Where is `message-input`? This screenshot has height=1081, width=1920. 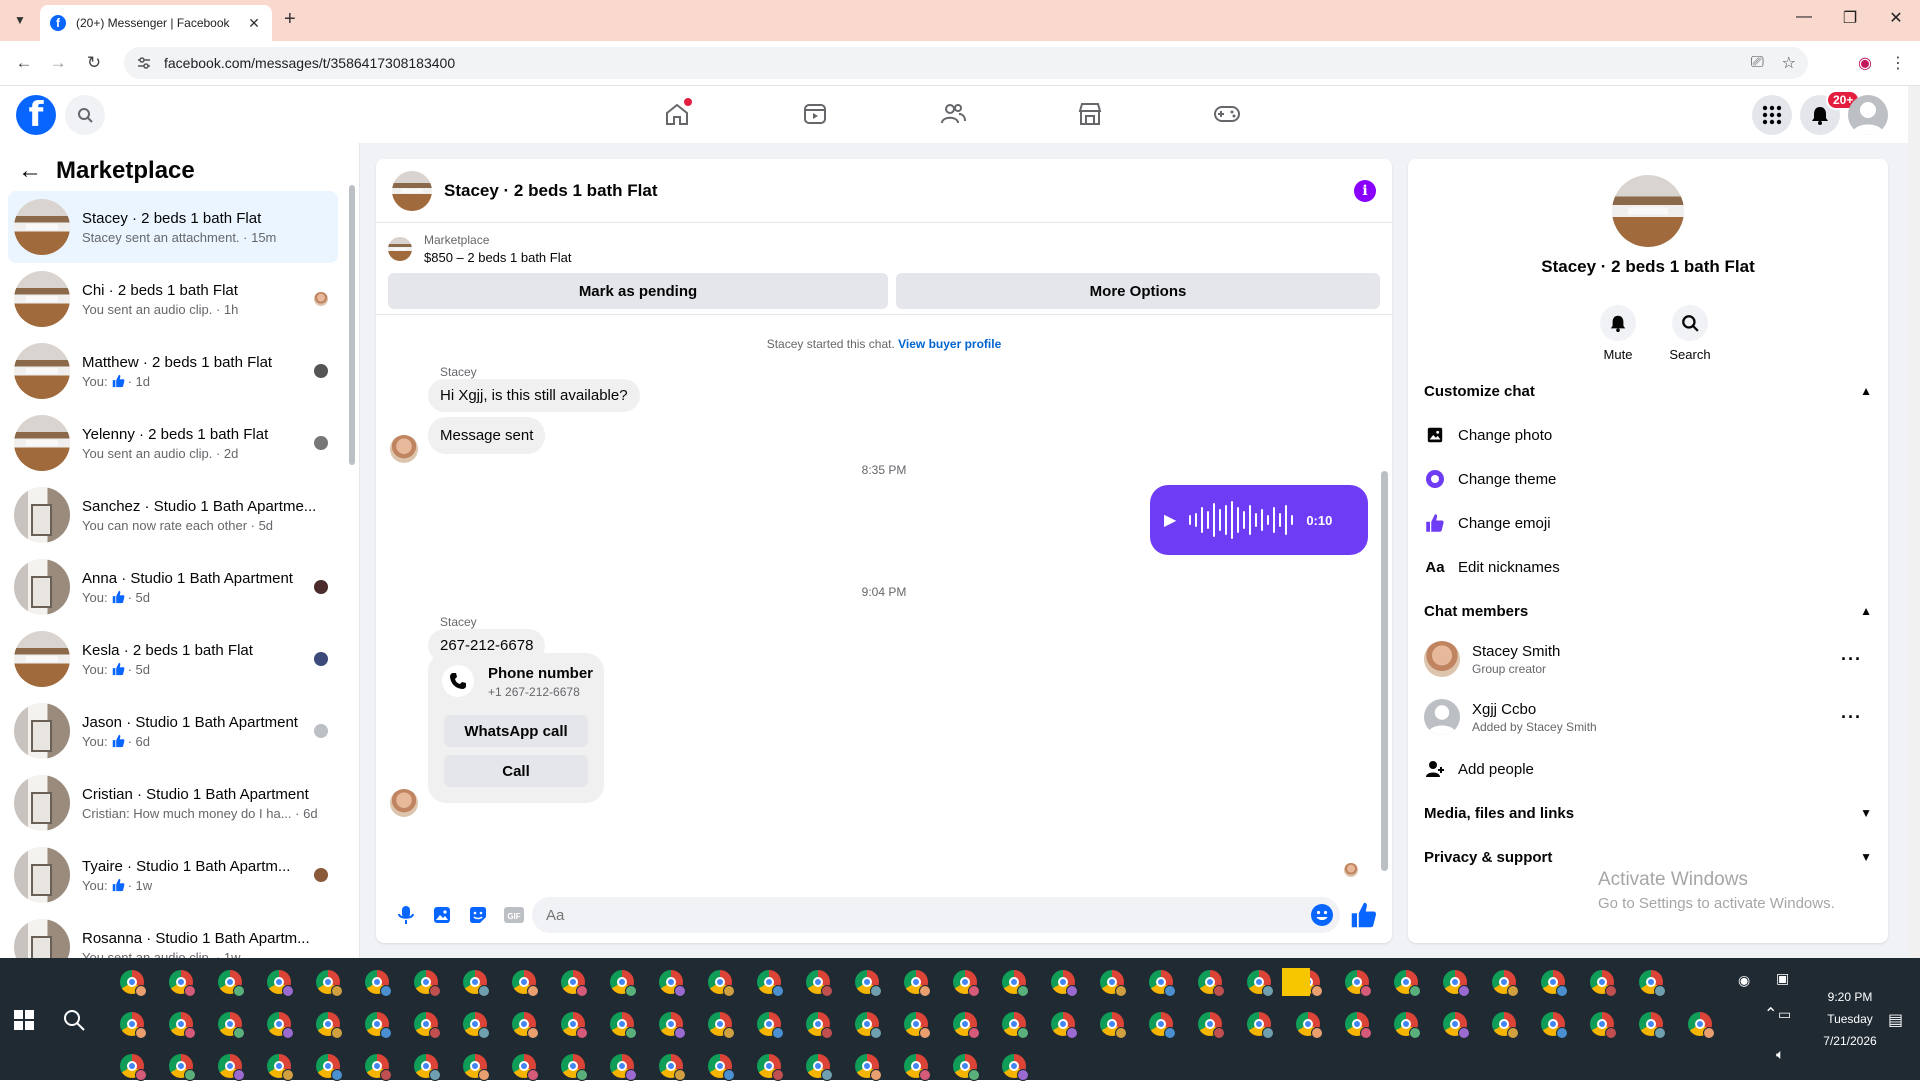
message-input is located at coordinates (936, 915).